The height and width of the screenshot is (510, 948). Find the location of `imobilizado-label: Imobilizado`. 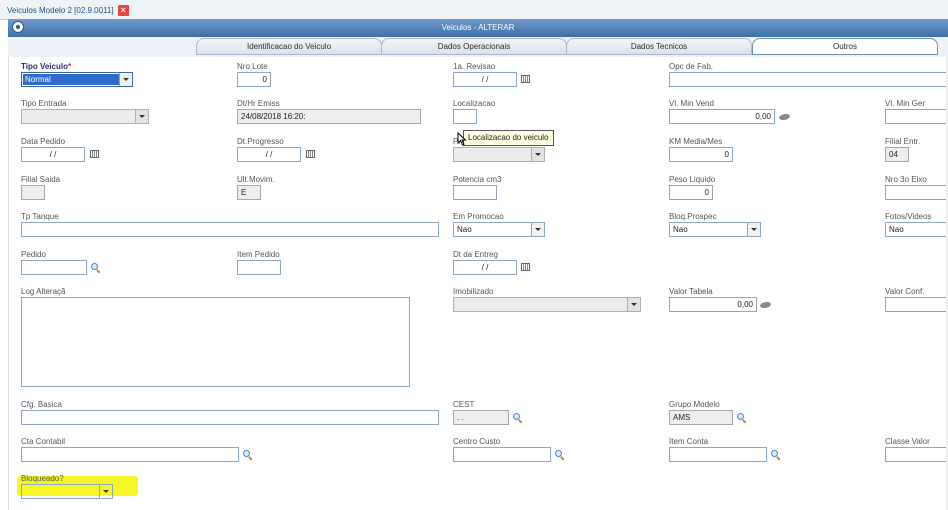

imobilizado-label: Imobilizado is located at coordinates (473, 291).